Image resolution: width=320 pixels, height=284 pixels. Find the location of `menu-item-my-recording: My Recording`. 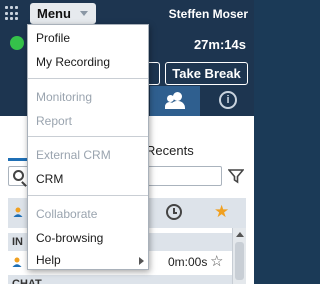

menu-item-my-recording: My Recording is located at coordinates (88, 62).